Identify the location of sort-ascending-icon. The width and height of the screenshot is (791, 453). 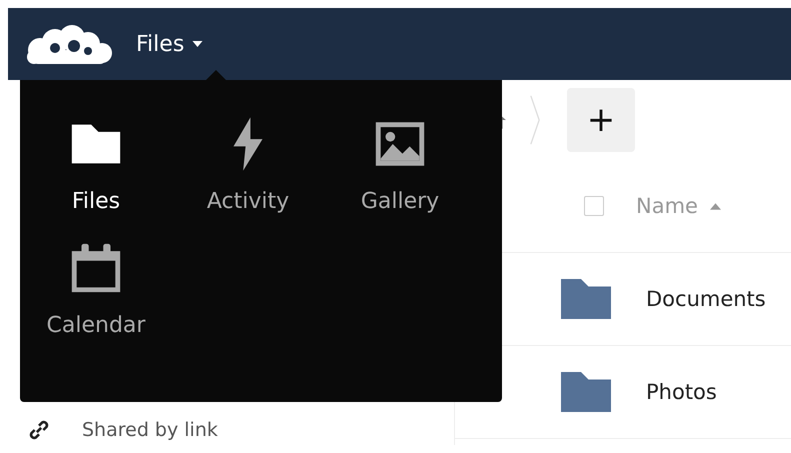
(715, 206).